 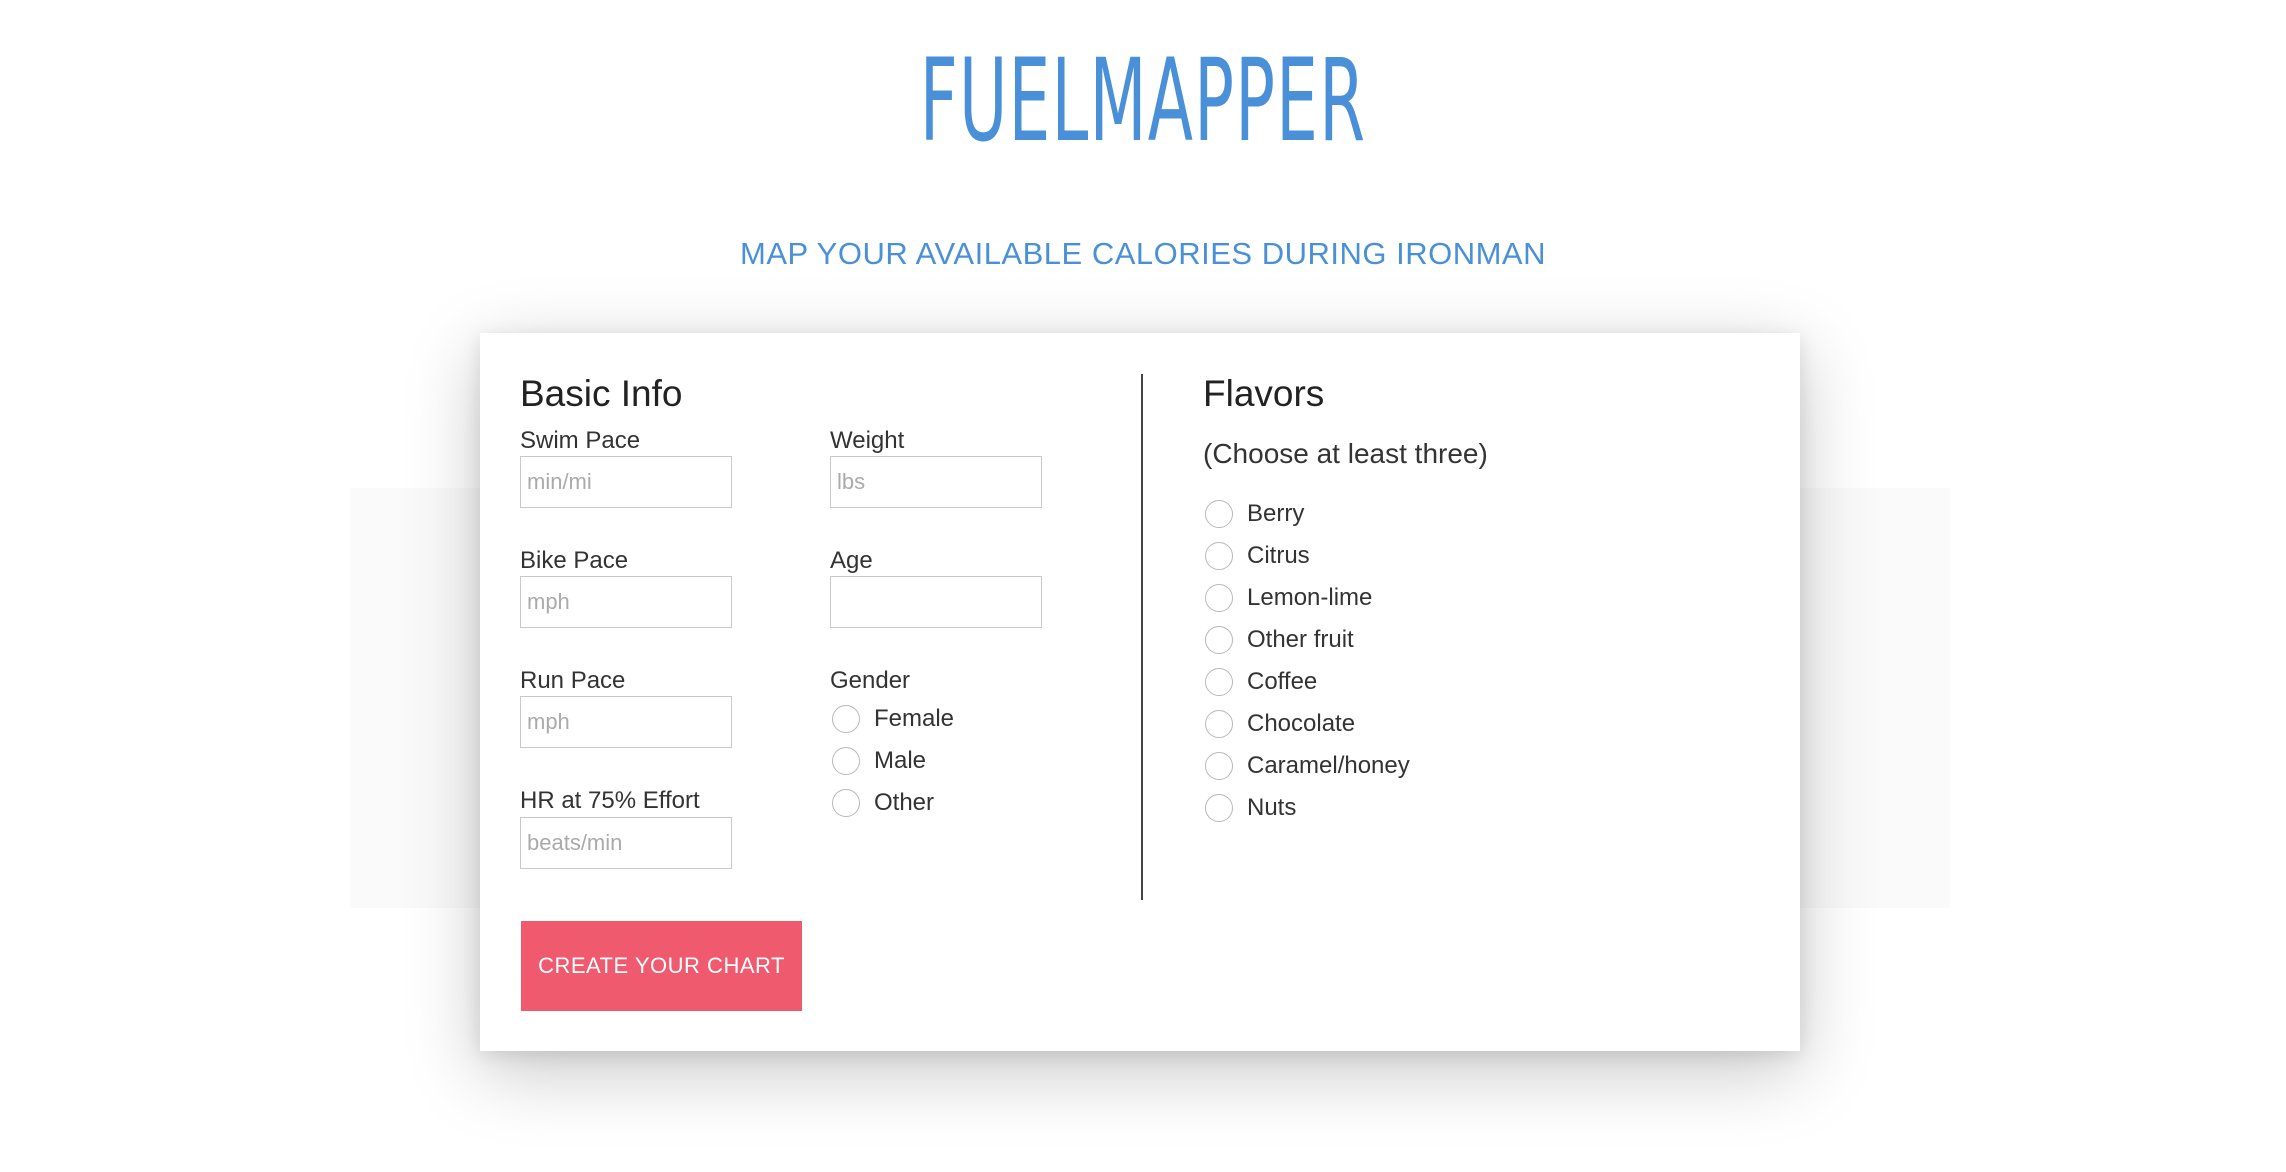 I want to click on age-input, so click(x=936, y=602).